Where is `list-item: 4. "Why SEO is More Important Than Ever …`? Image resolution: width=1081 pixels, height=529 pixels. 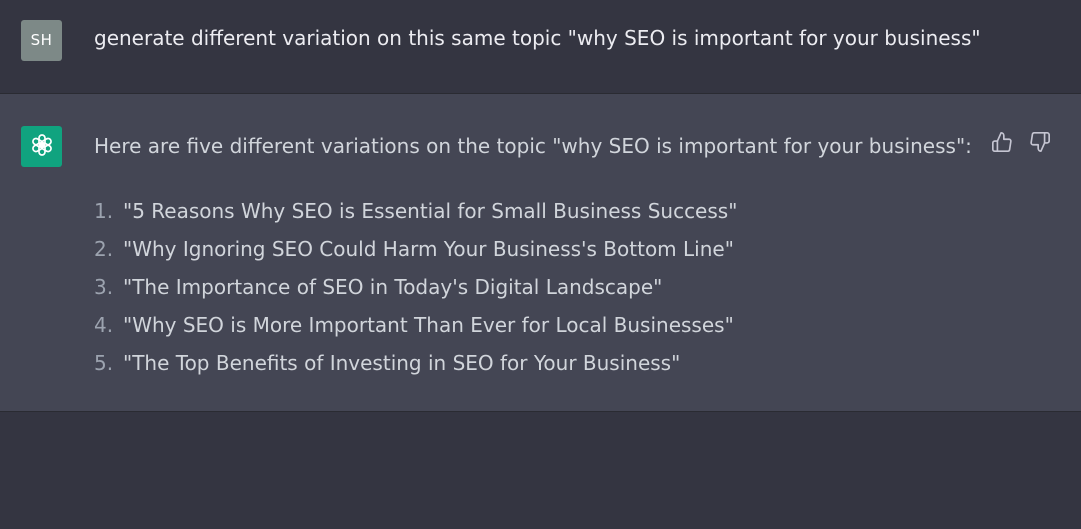
list-item: 4. "Why SEO is More Important Than Ever … is located at coordinates (415, 330).